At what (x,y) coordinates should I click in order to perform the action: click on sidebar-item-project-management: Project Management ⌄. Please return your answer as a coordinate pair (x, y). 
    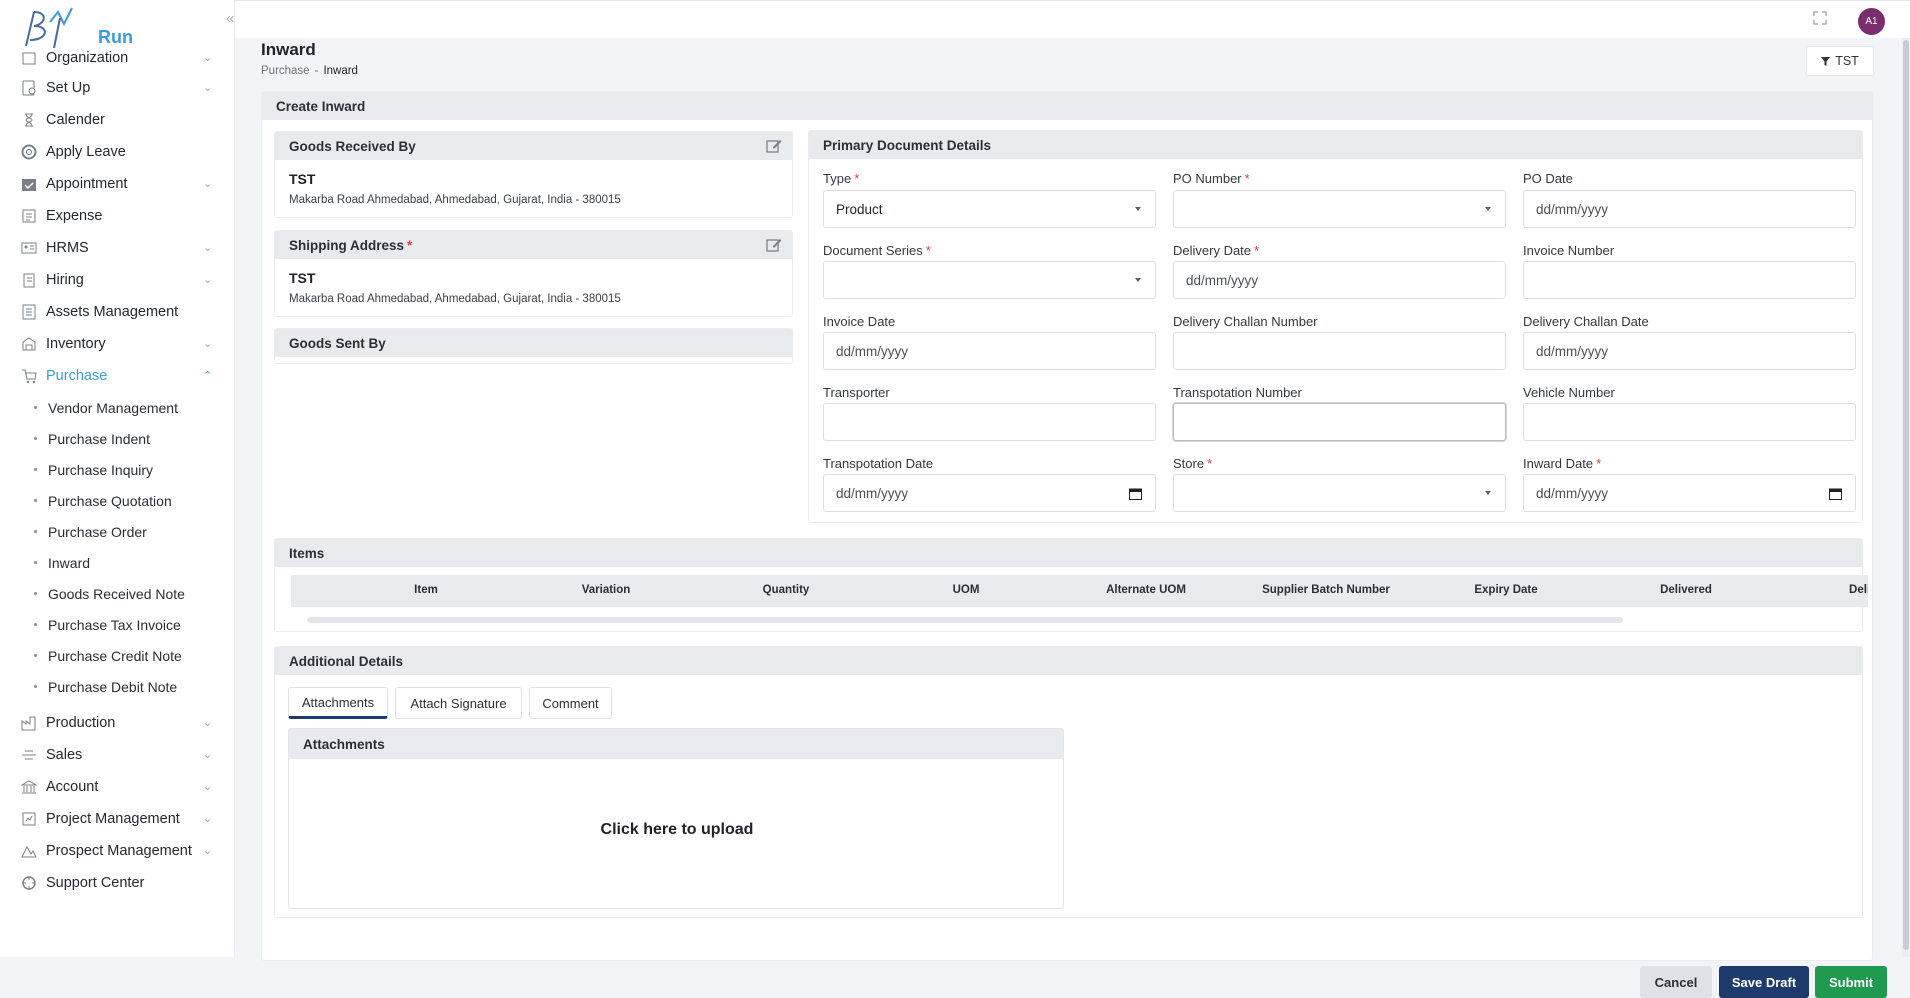
    Looking at the image, I should click on (117, 819).